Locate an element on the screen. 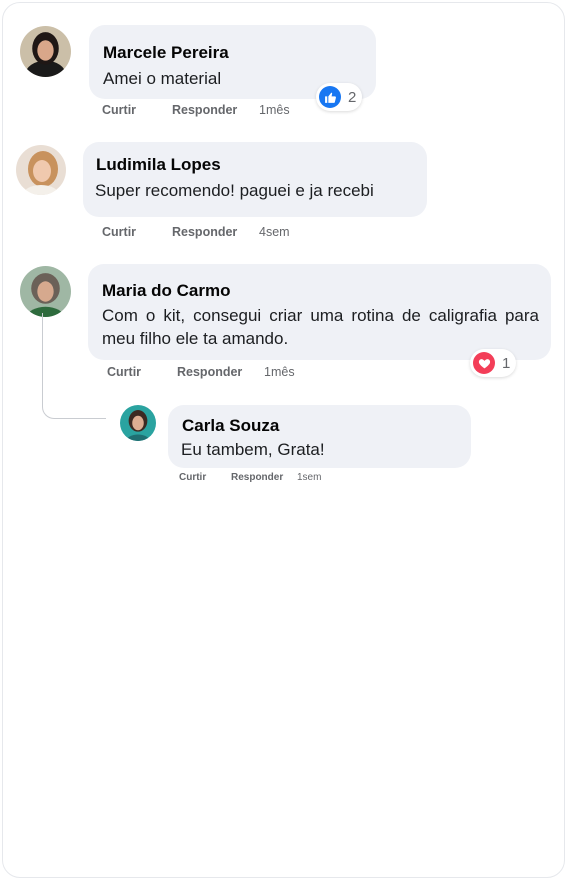 This screenshot has height=882, width=569. comment-author: Maria do Carmo is located at coordinates (166, 291).